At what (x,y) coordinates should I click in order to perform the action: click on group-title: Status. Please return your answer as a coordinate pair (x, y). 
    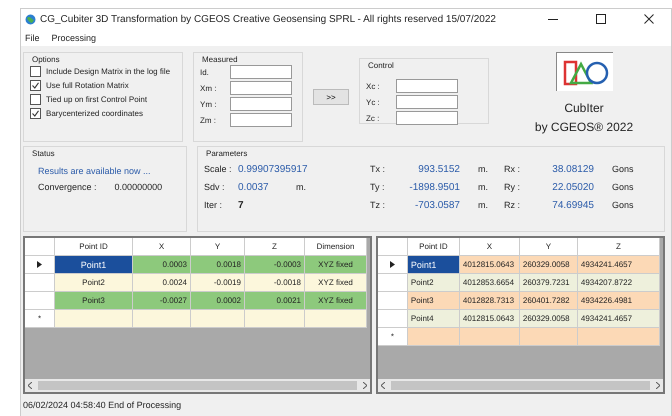
    Looking at the image, I should click on (43, 153).